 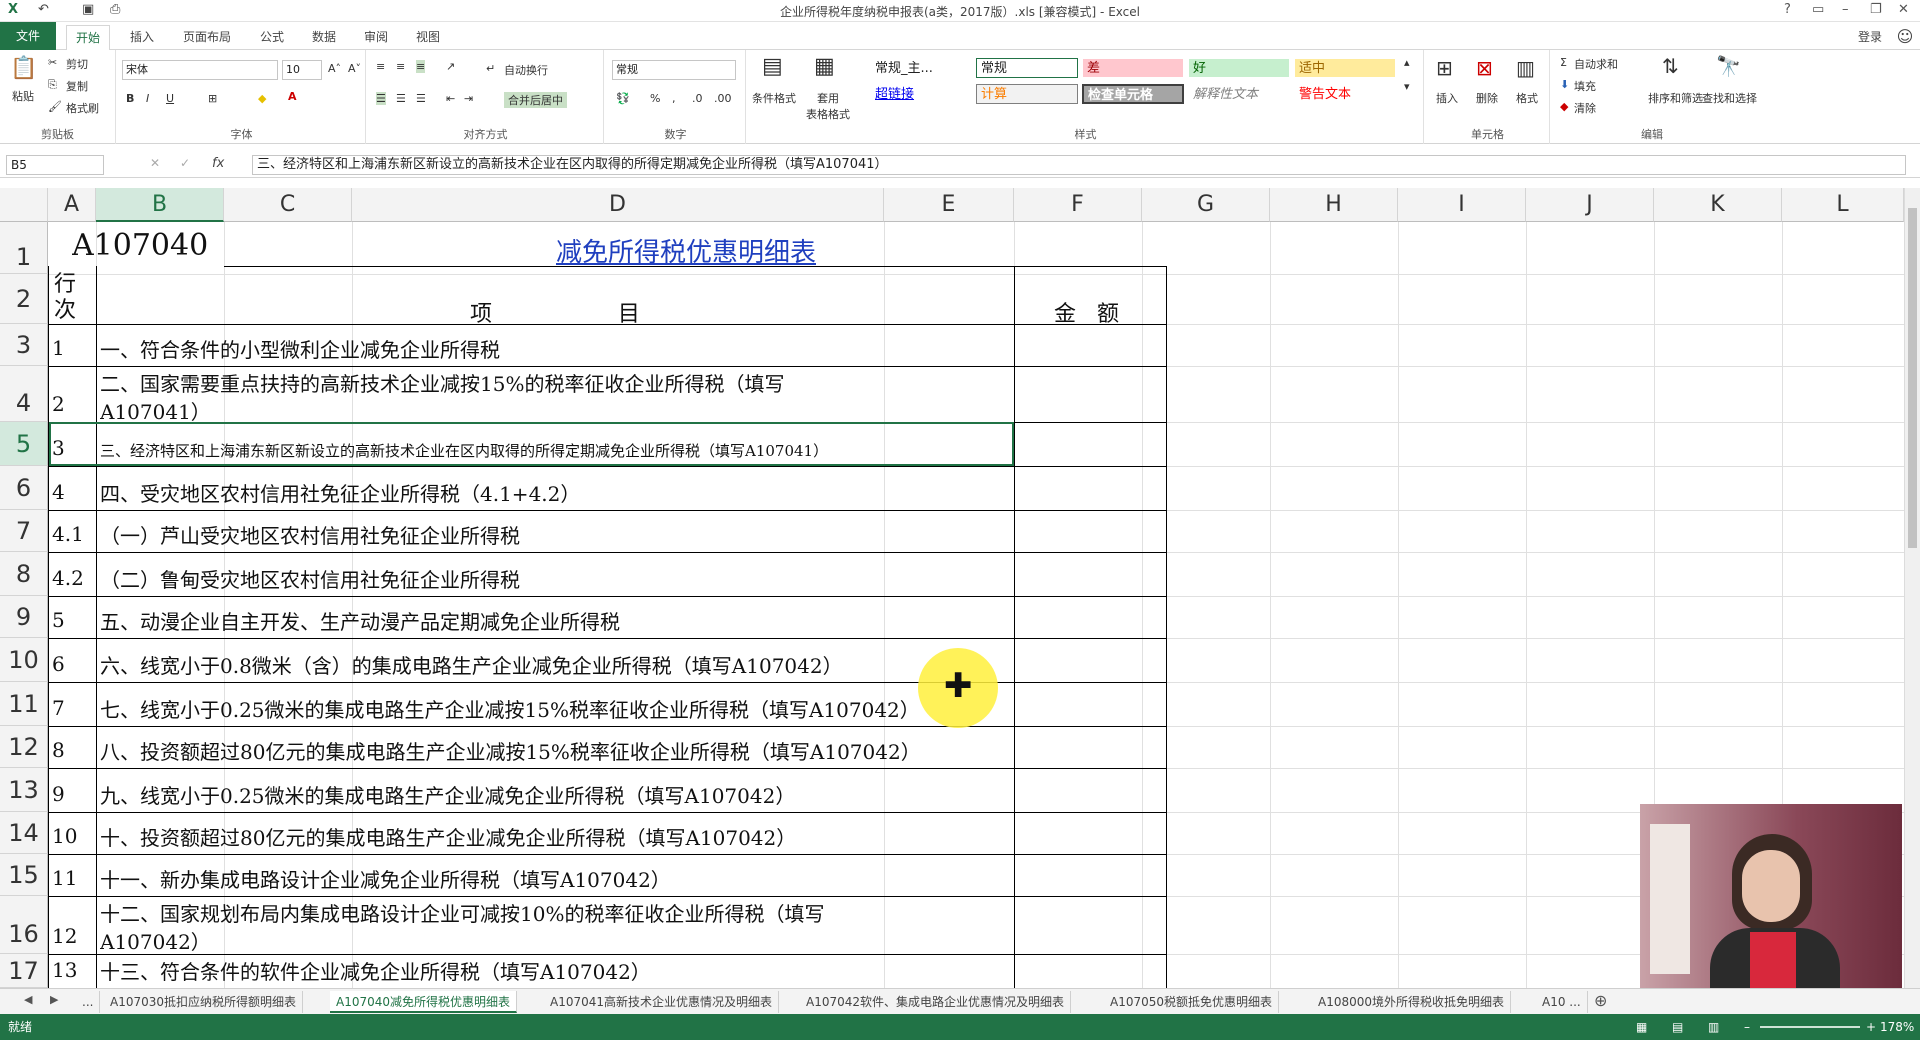 I want to click on header-row-number: 行次, so click(x=67, y=298).